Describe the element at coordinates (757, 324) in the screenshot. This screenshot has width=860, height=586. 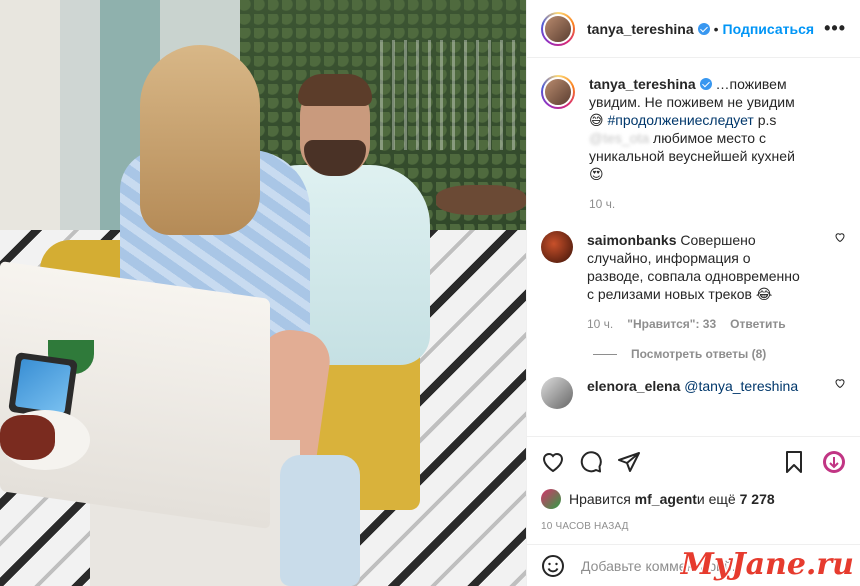
I see `reply-button: Ответить` at that location.